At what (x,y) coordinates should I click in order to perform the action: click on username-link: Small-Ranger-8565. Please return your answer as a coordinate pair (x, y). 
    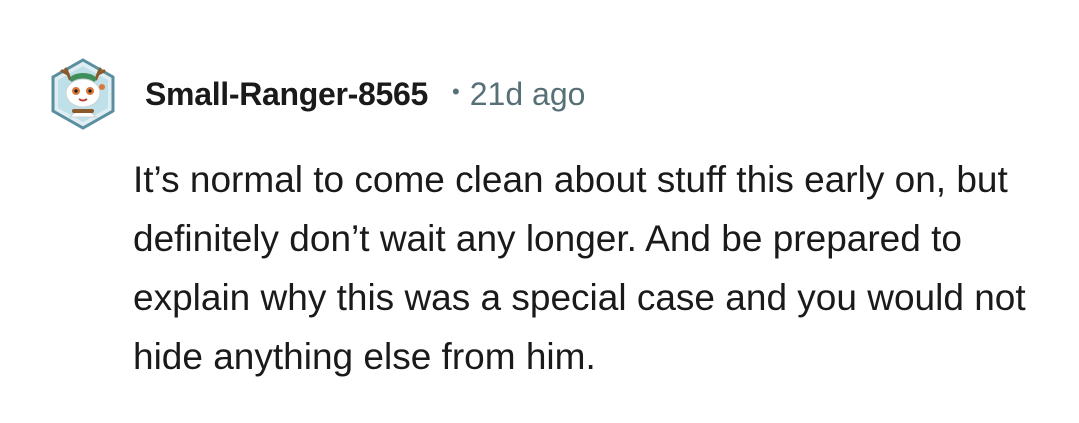
    Looking at the image, I should click on (286, 94).